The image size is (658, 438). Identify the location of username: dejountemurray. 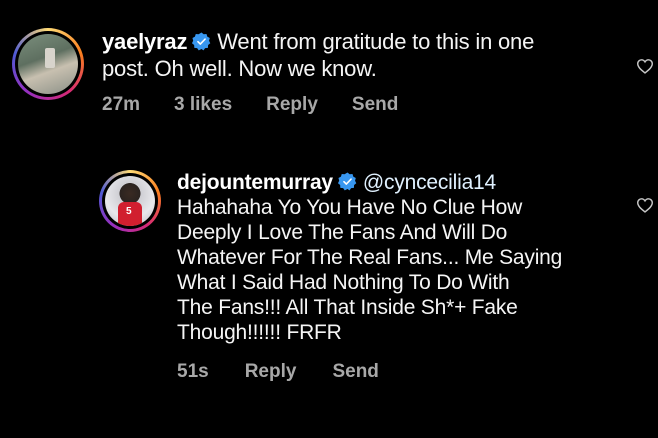
(255, 182).